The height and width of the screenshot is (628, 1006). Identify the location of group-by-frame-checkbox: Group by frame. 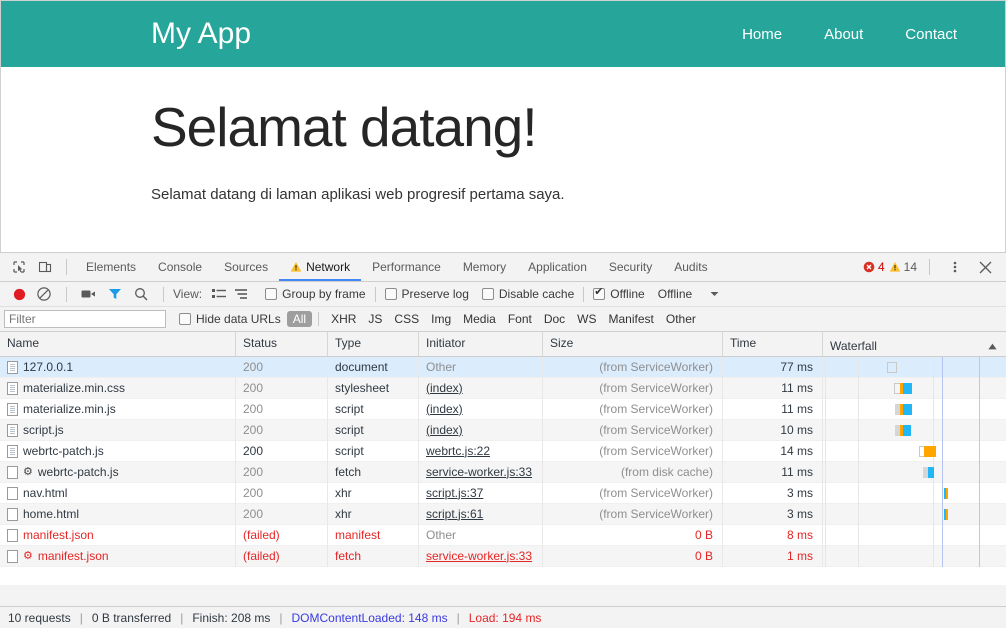
(315, 294).